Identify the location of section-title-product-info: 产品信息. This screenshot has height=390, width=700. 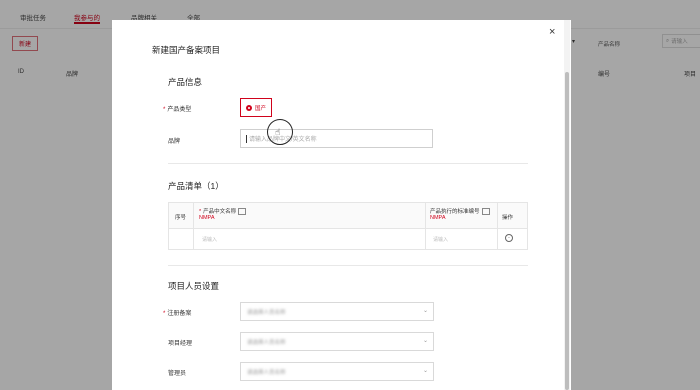
(185, 82).